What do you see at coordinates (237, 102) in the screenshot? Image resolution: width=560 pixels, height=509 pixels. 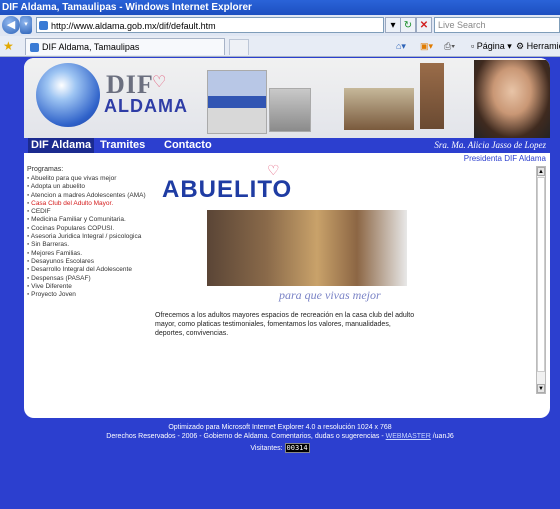 I see `building-photo` at bounding box center [237, 102].